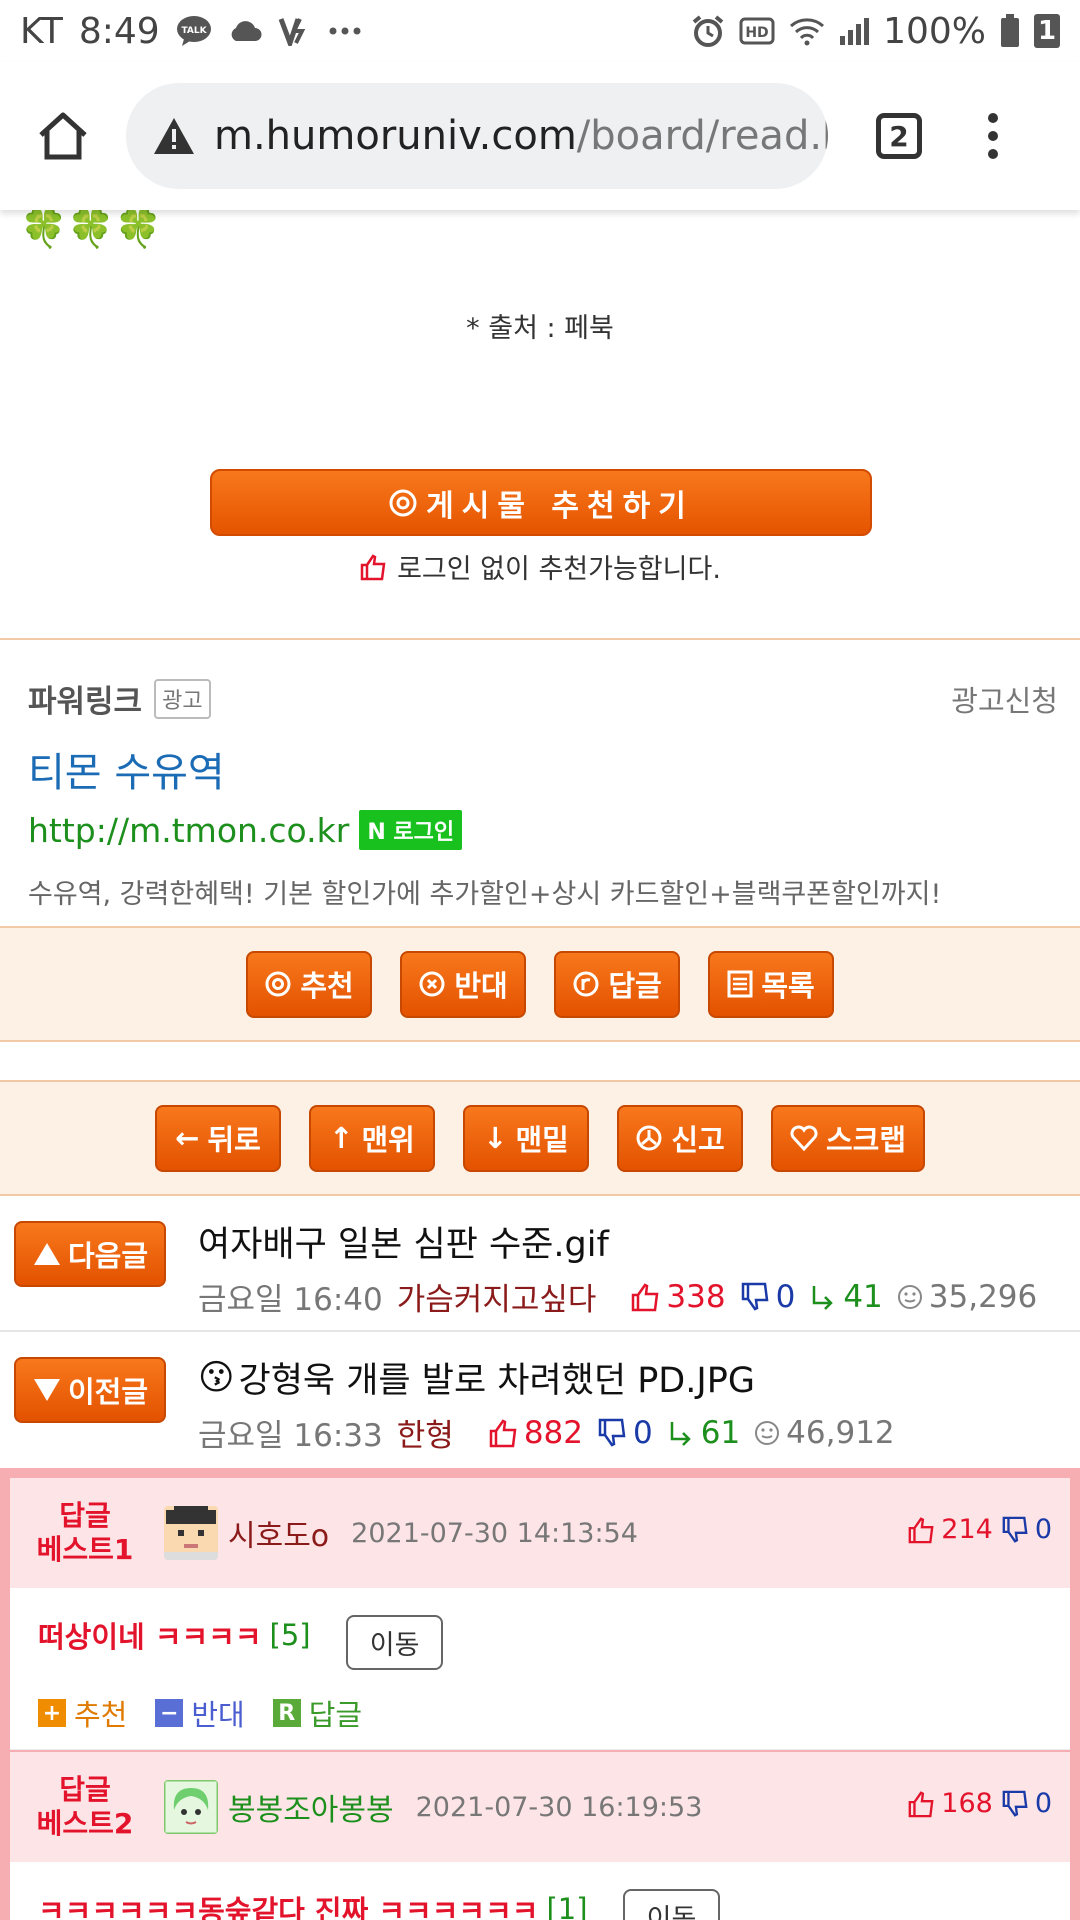 Image resolution: width=1080 pixels, height=1920 pixels. I want to click on plus-icon: +, so click(52, 1713).